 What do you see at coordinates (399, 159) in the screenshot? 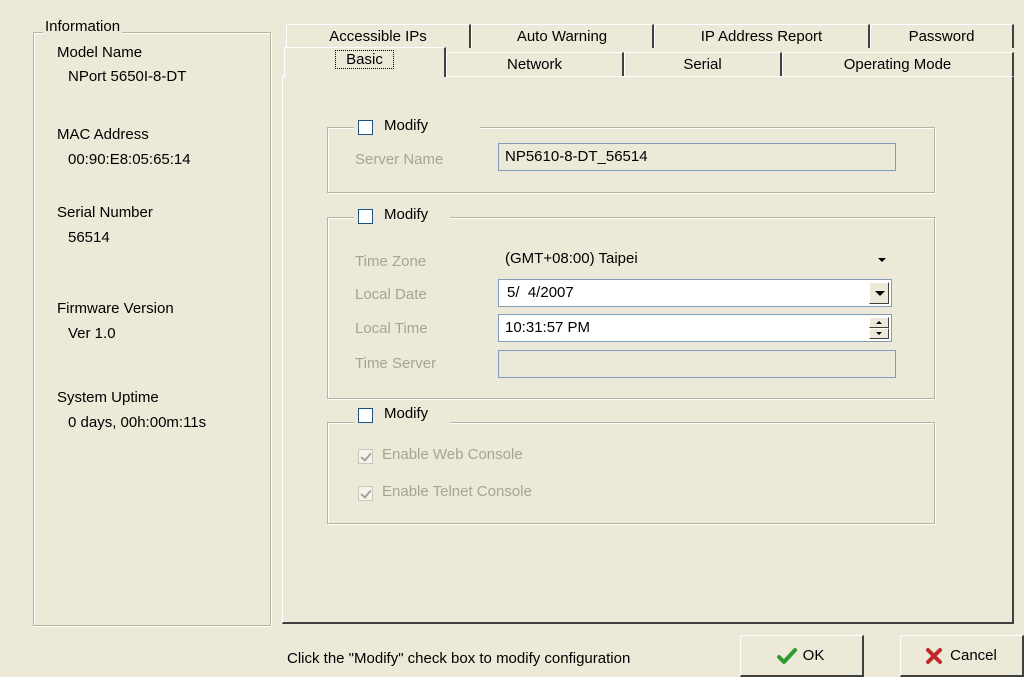
I see `server-name-label: Server Name` at bounding box center [399, 159].